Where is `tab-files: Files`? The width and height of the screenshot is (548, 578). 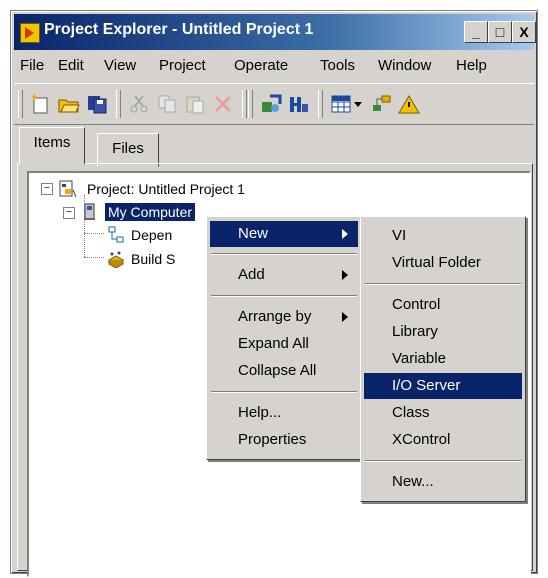 tab-files: Files is located at coordinates (128, 150).